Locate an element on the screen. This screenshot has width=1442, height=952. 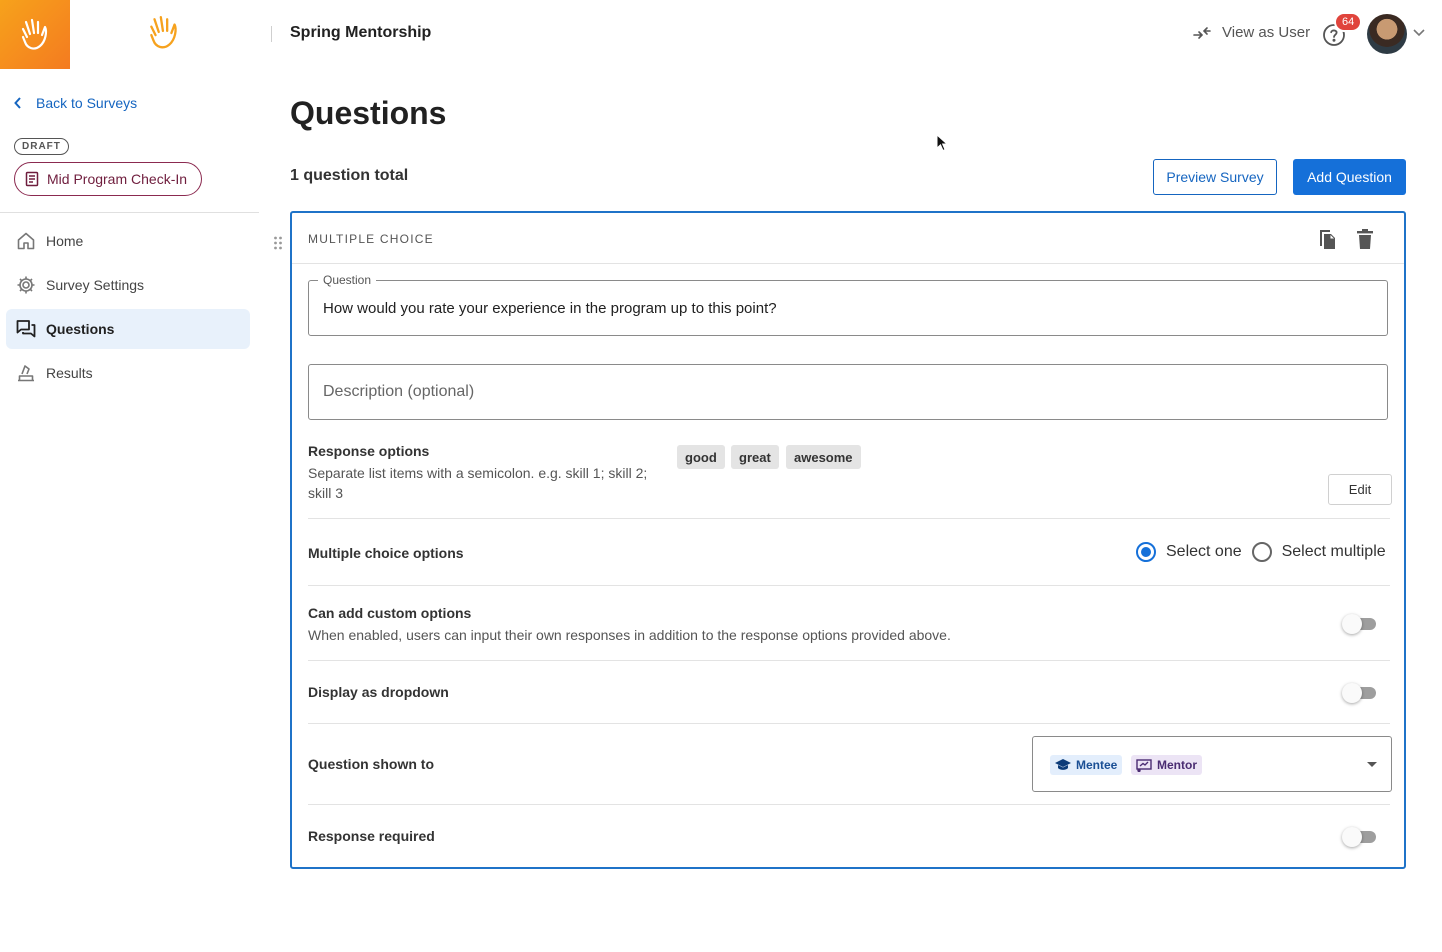
trash-icon is located at coordinates (1365, 239).